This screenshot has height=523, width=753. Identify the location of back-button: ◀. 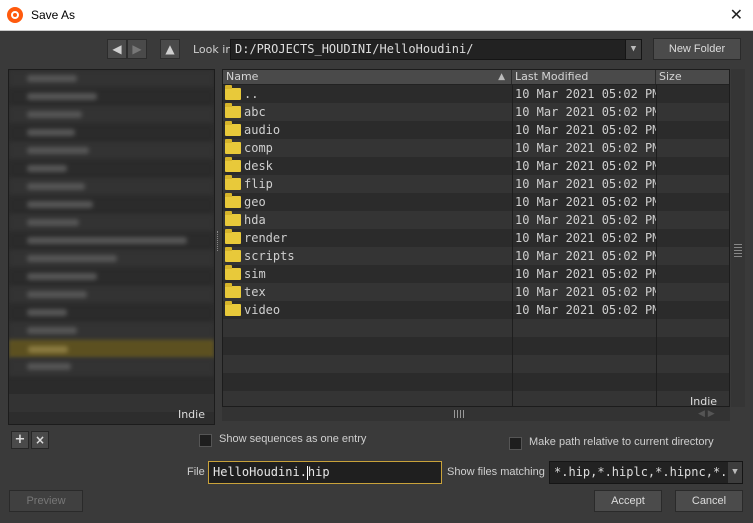
(117, 49).